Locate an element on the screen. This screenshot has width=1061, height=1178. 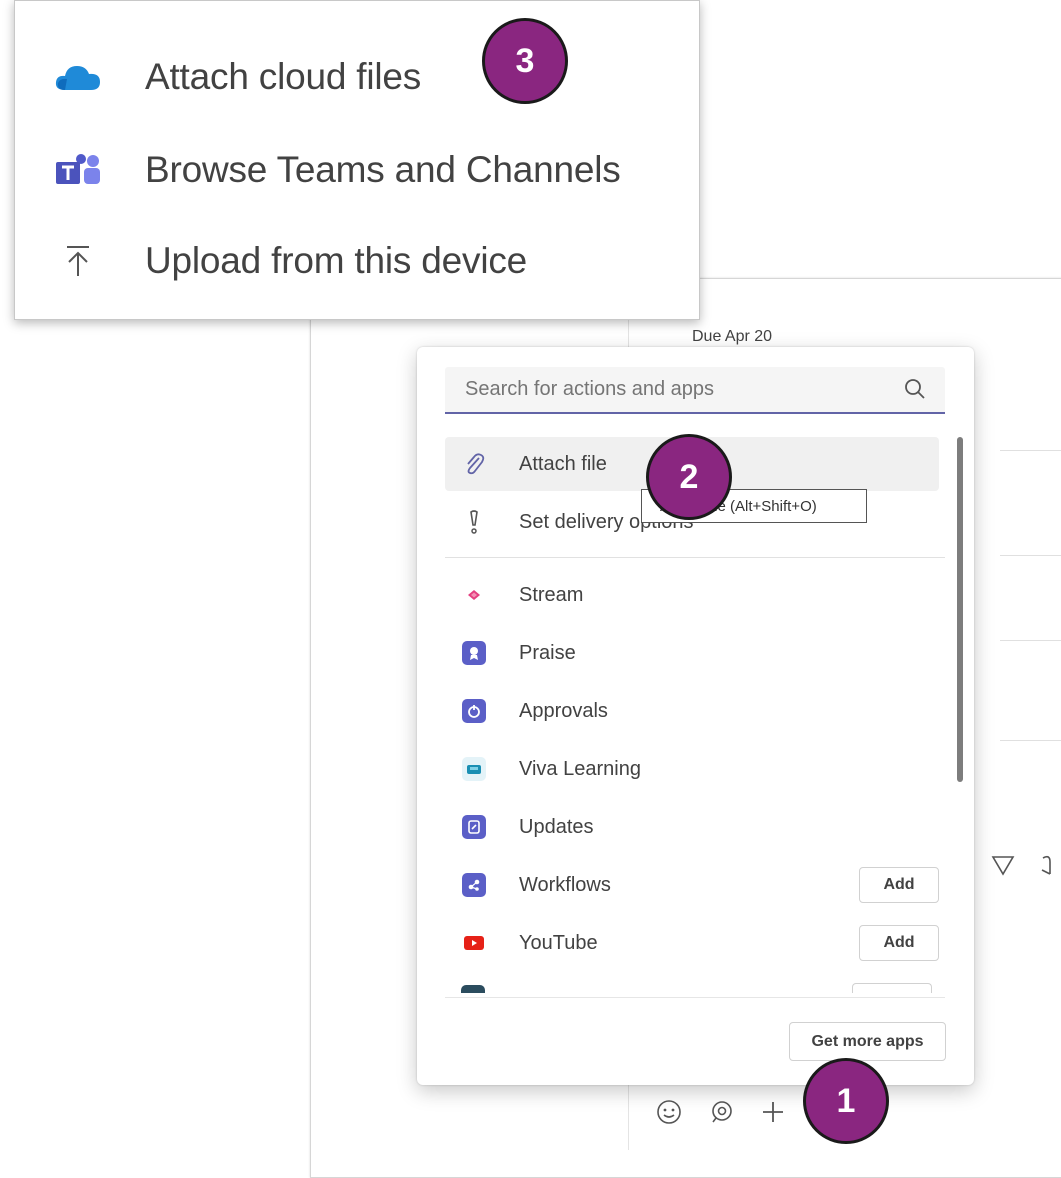
format-triangle-icon is located at coordinates (1003, 868).